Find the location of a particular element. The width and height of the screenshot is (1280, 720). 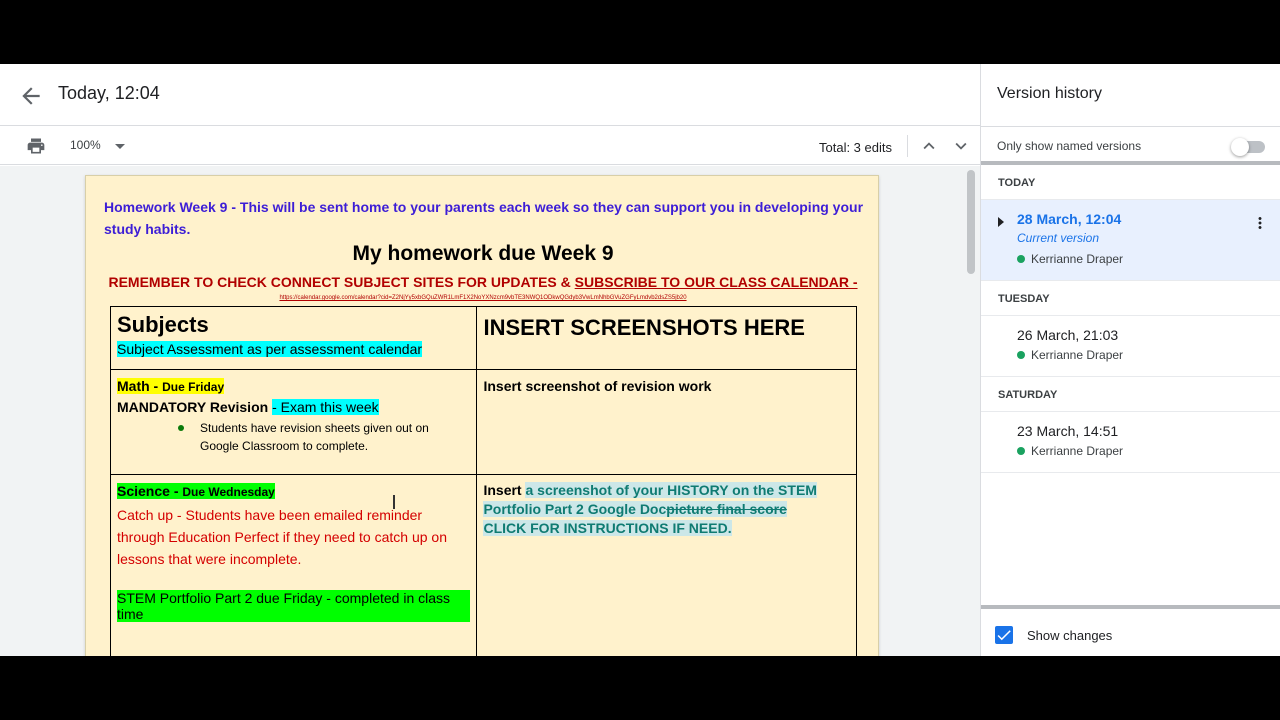

more-options-button is located at coordinates (1260, 223).